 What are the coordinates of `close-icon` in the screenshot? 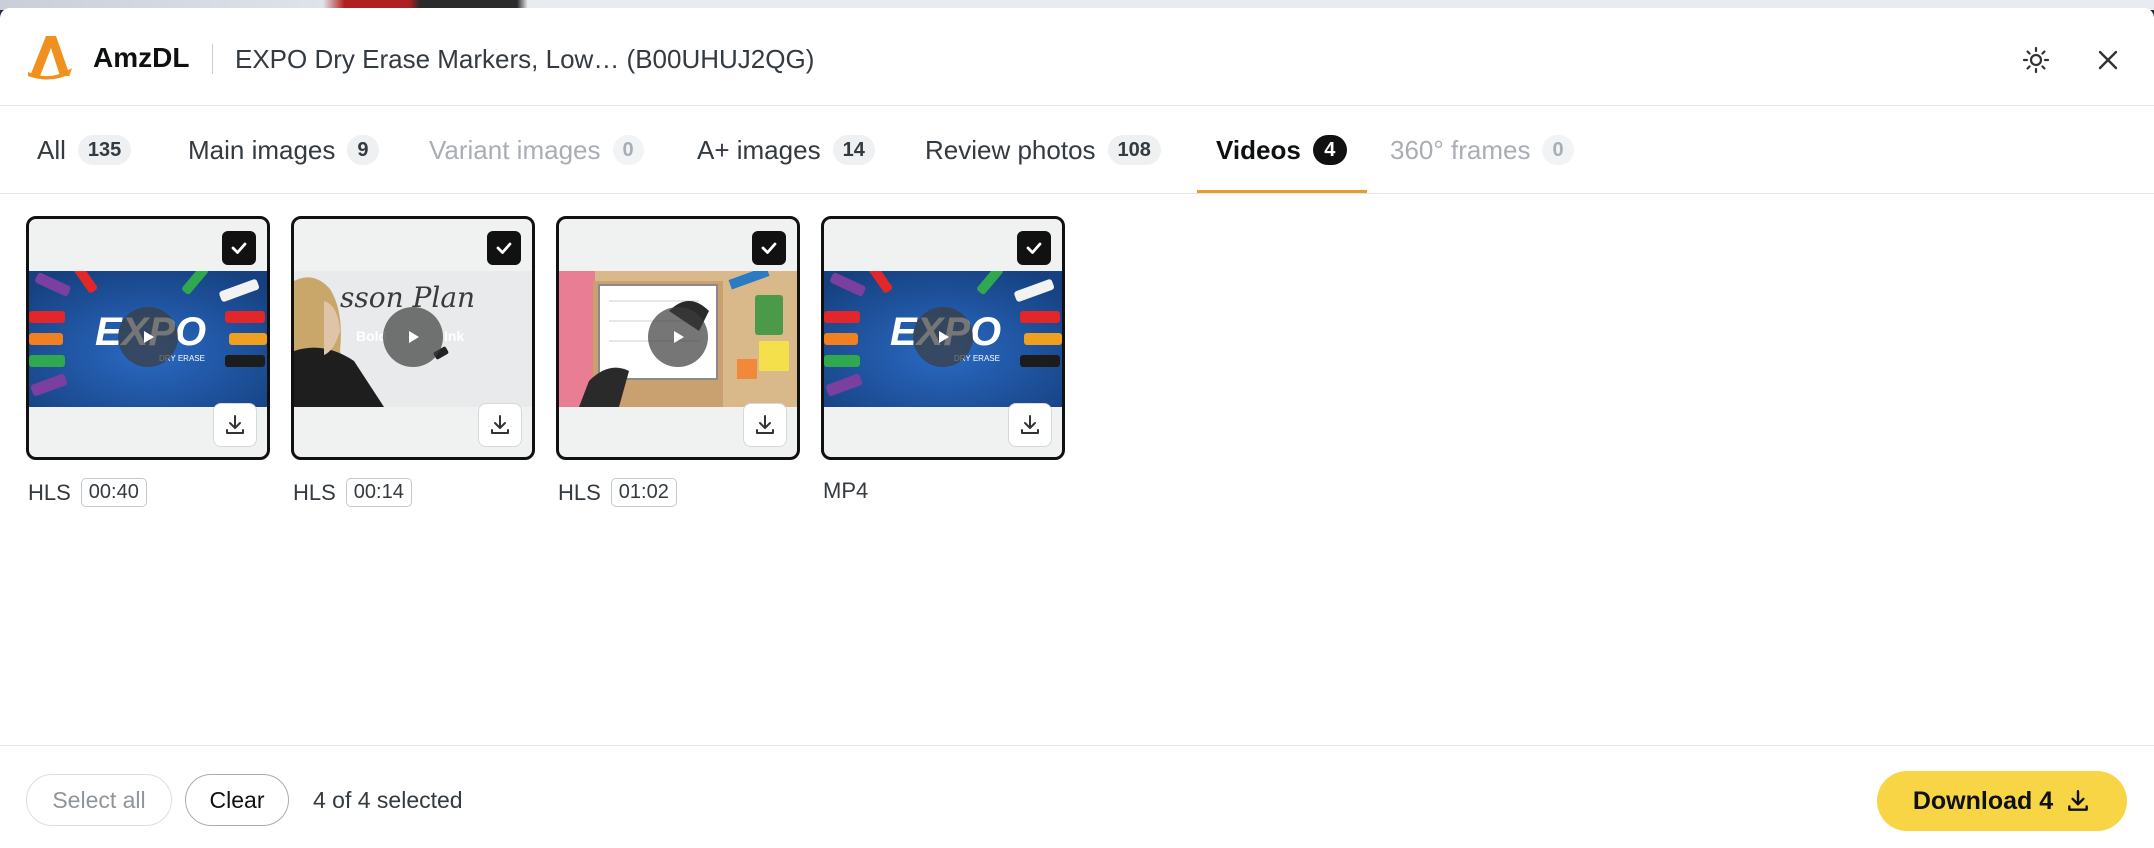 It's located at (2108, 60).